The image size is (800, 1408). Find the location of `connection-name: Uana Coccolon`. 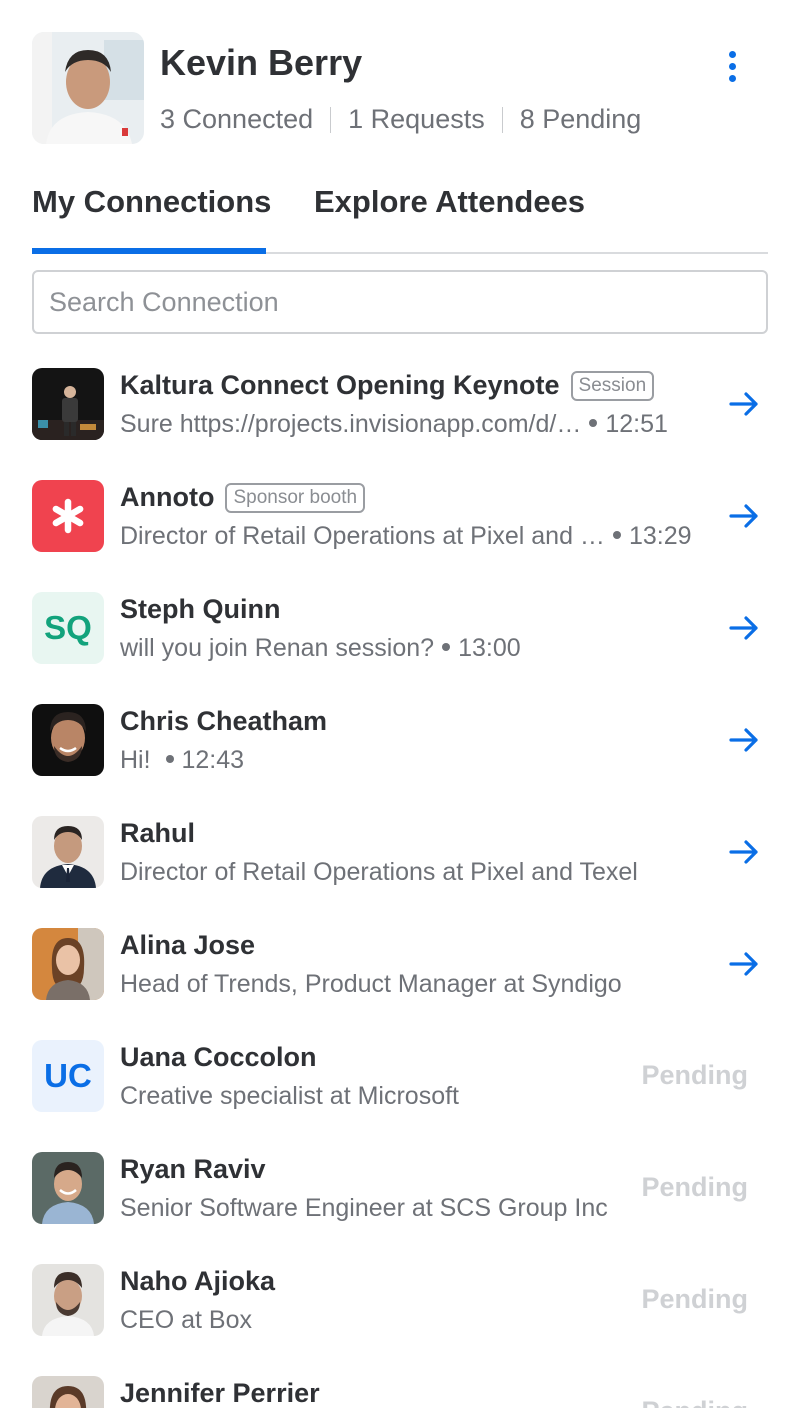

connection-name: Uana Coccolon is located at coordinates (218, 1057).